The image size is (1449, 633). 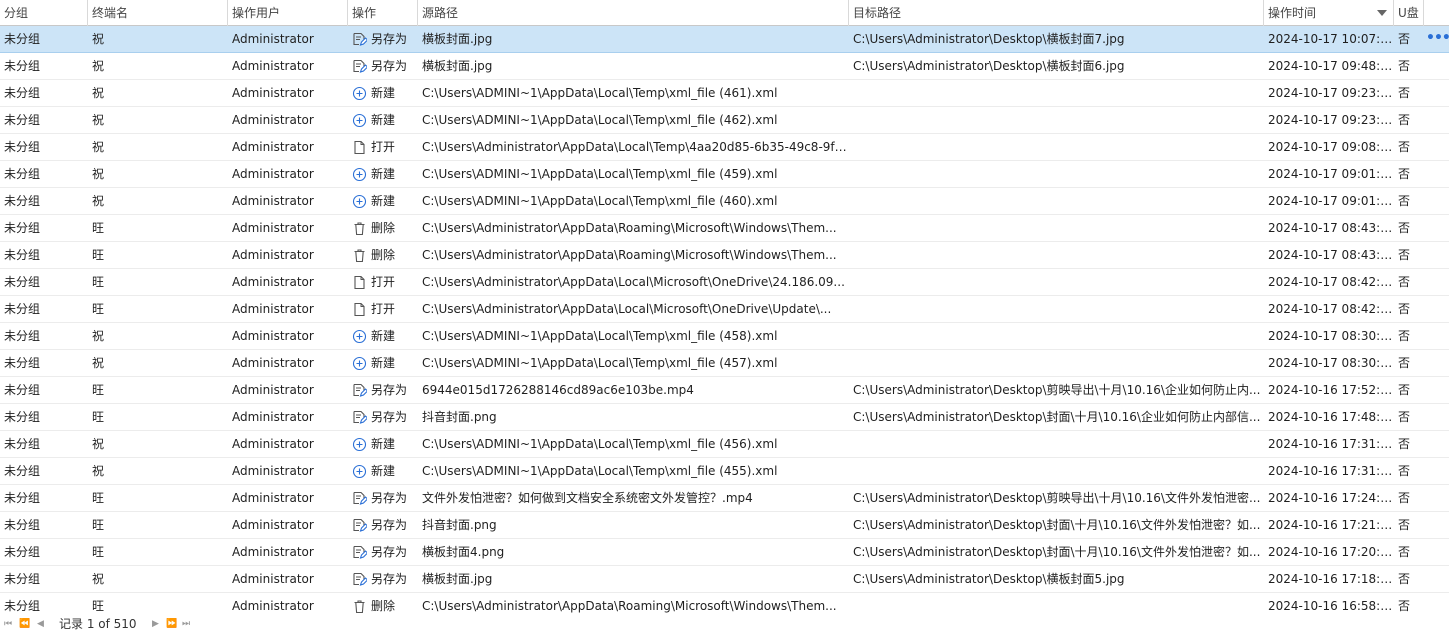 What do you see at coordinates (98, 624) in the screenshot?
I see `record-counter: 记录 1 of 510` at bounding box center [98, 624].